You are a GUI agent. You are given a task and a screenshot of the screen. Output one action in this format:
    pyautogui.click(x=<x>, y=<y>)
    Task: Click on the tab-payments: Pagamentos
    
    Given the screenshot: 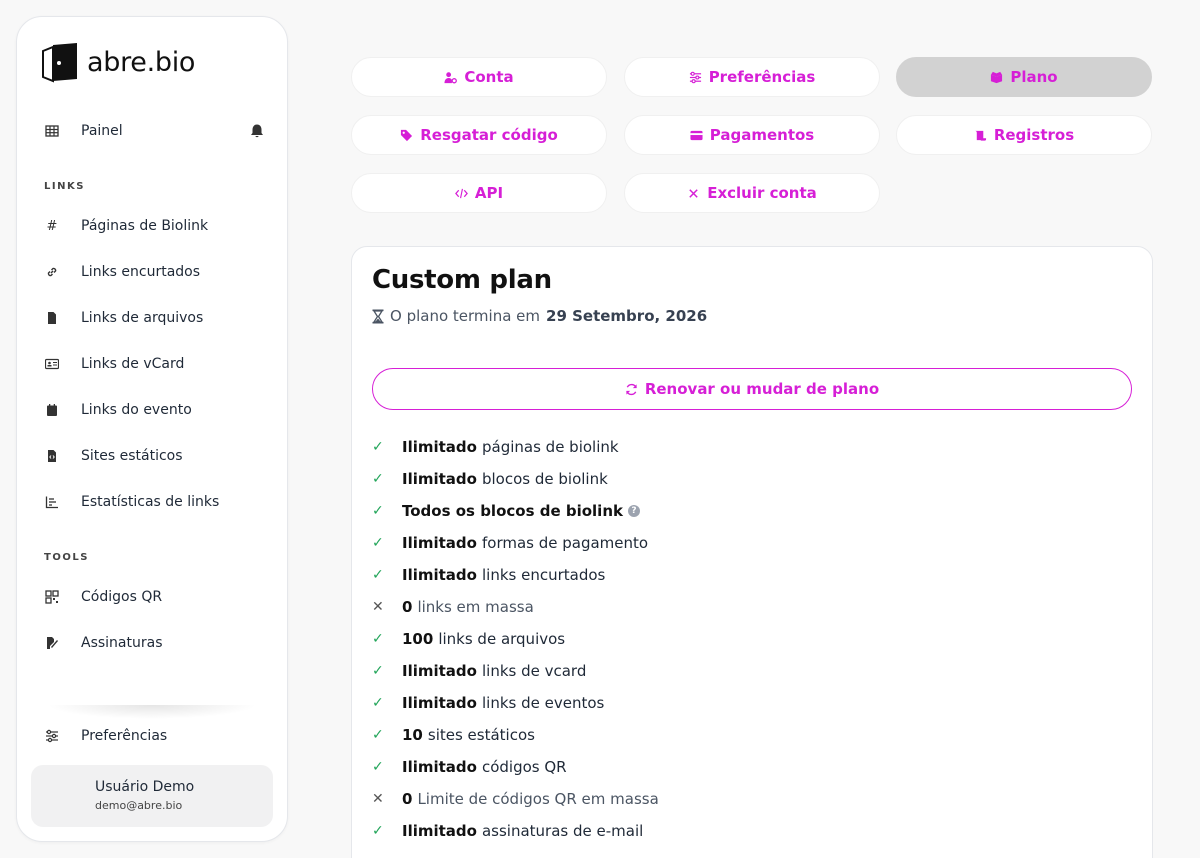 What is the action you would take?
    pyautogui.click(x=752, y=135)
    